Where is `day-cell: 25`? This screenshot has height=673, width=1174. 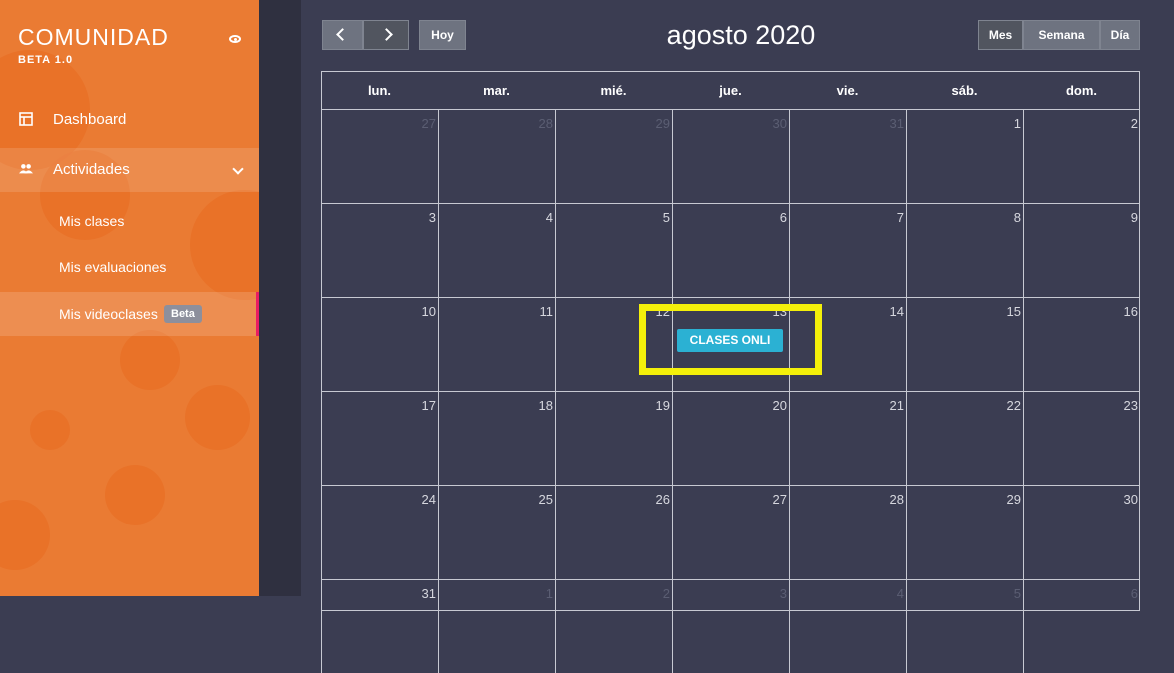
day-cell: 25 is located at coordinates (496, 532).